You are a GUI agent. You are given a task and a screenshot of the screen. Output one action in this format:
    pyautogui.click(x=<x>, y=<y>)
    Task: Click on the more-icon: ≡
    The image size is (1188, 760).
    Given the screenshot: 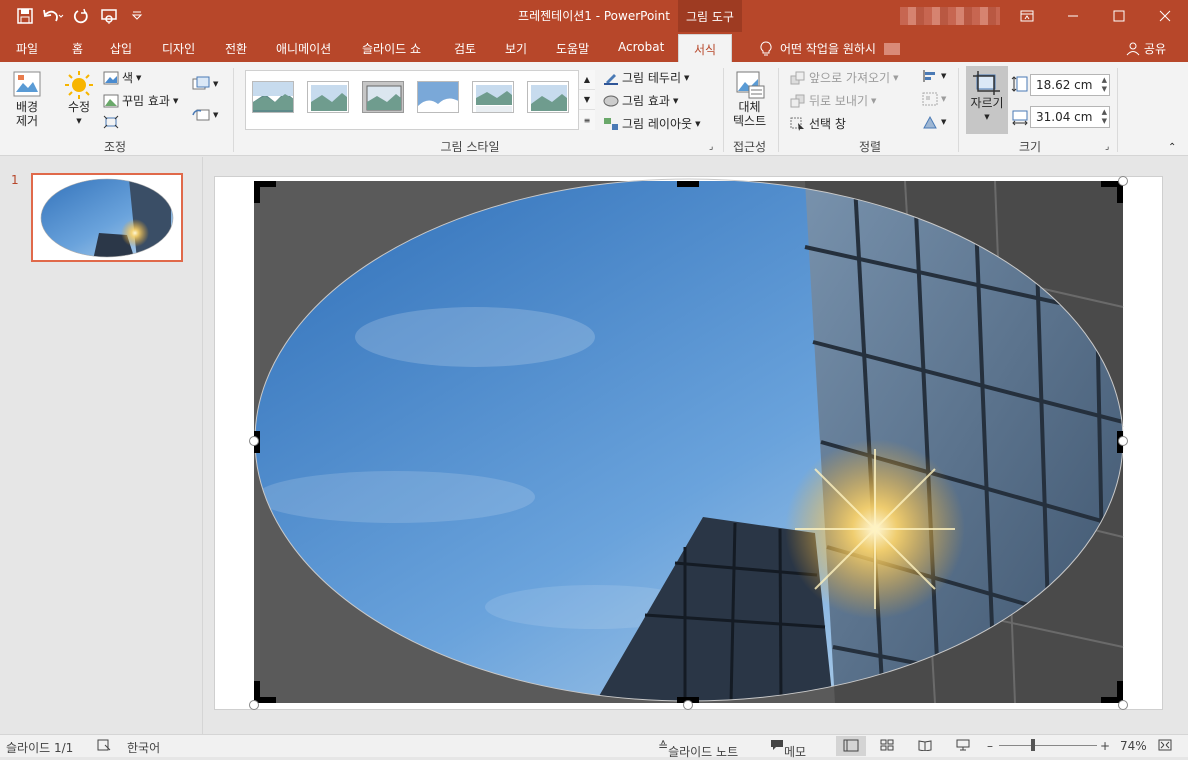 What is the action you would take?
    pyautogui.click(x=587, y=120)
    